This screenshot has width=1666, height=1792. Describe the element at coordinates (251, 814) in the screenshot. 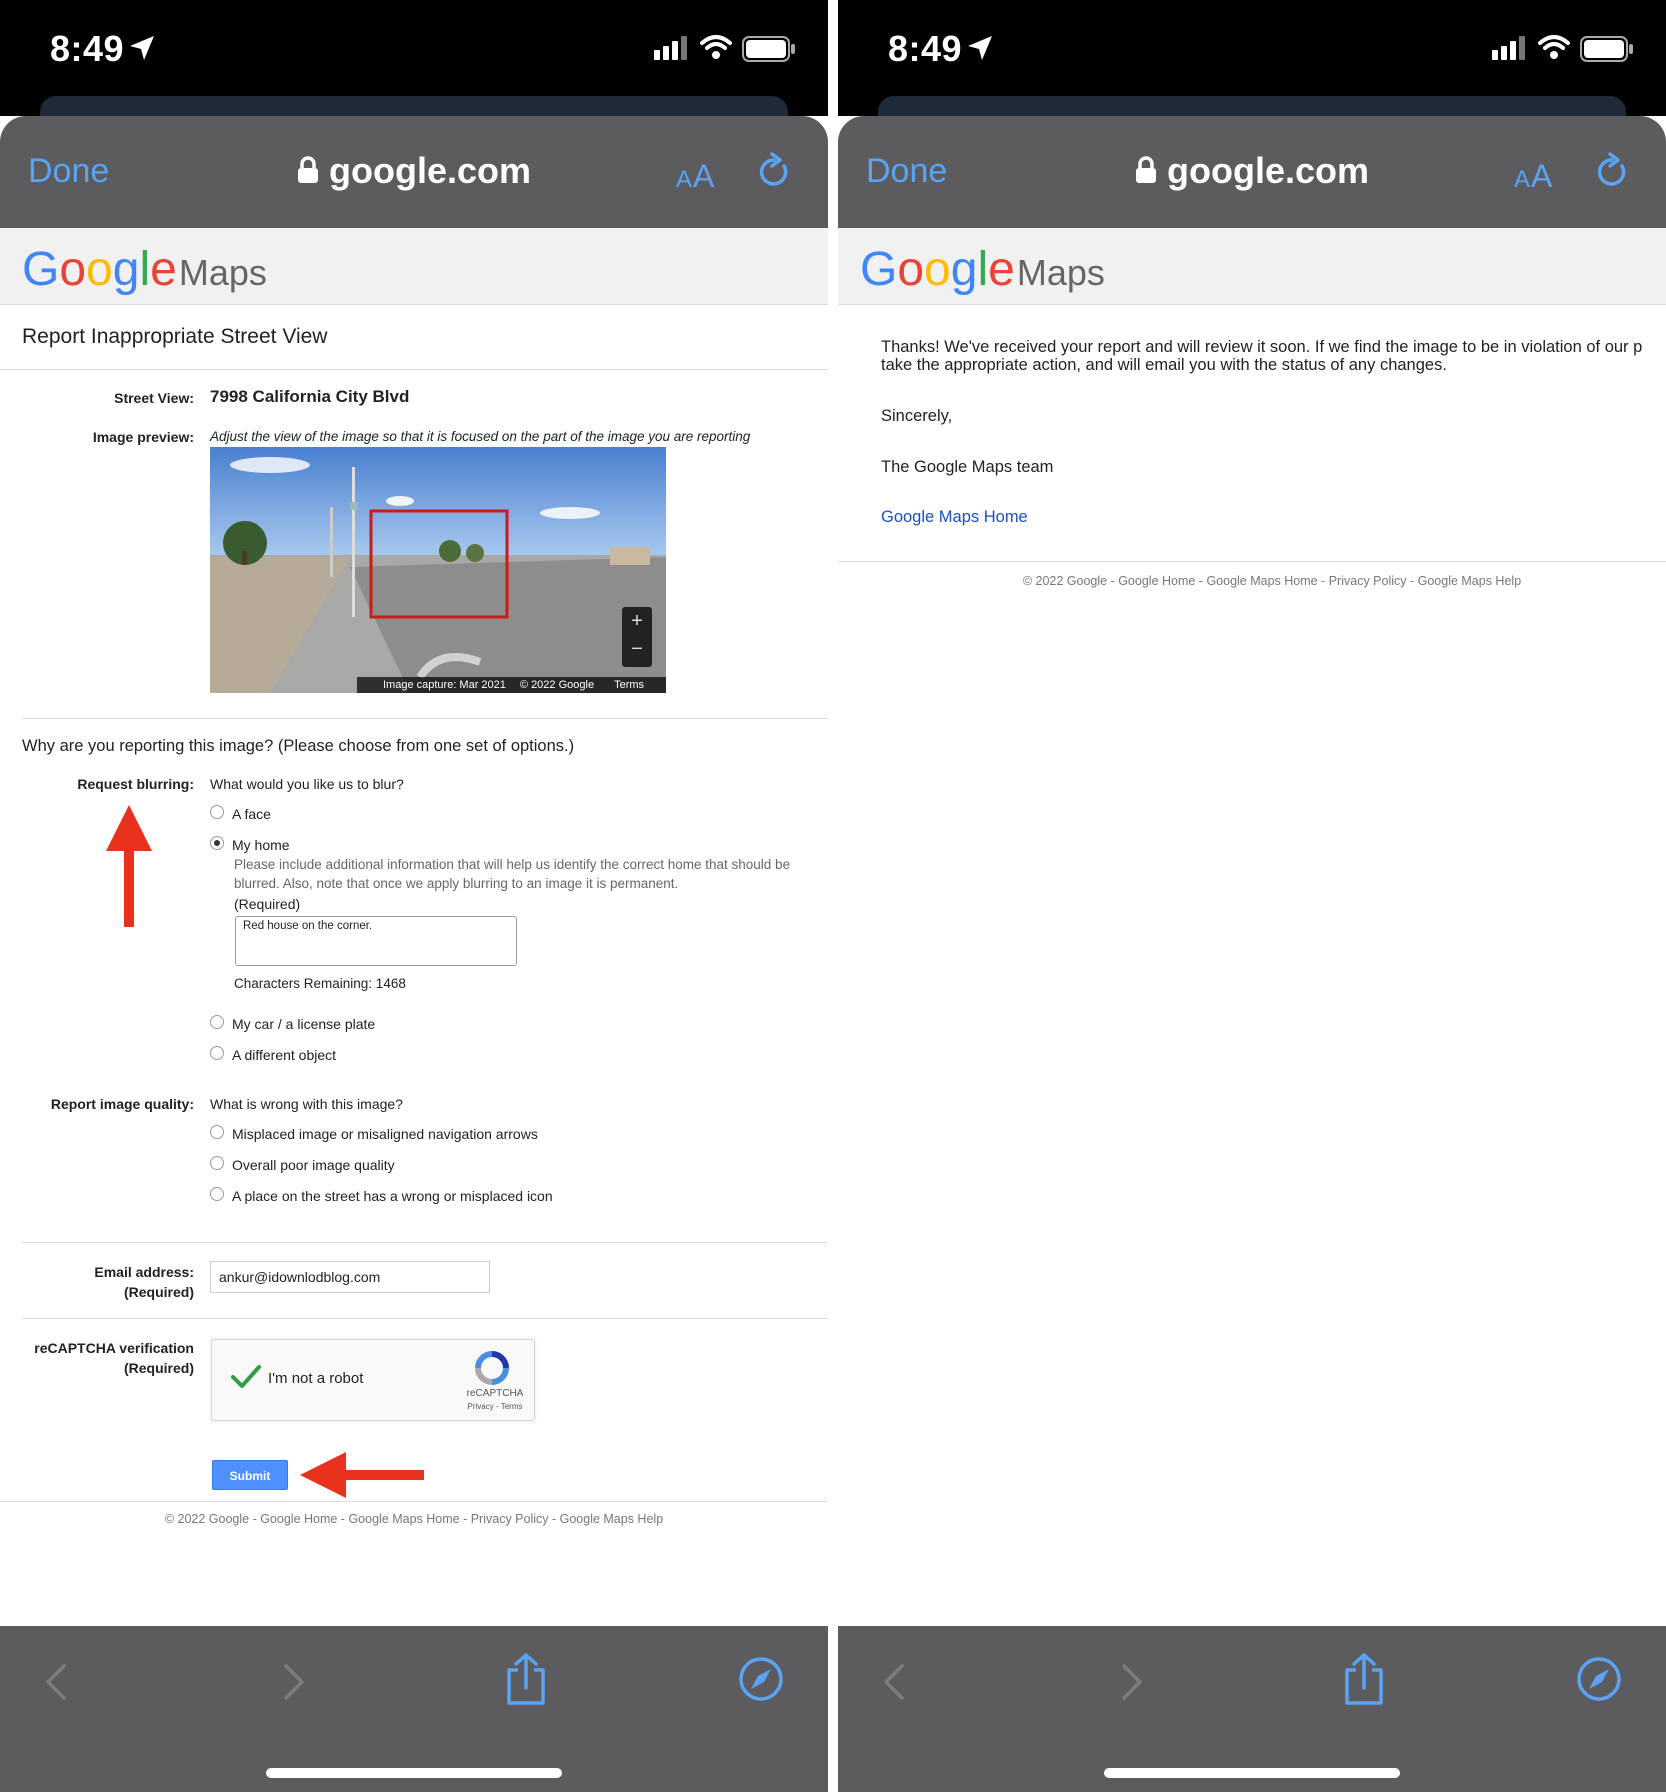

I see `blur-face-label: A face` at that location.